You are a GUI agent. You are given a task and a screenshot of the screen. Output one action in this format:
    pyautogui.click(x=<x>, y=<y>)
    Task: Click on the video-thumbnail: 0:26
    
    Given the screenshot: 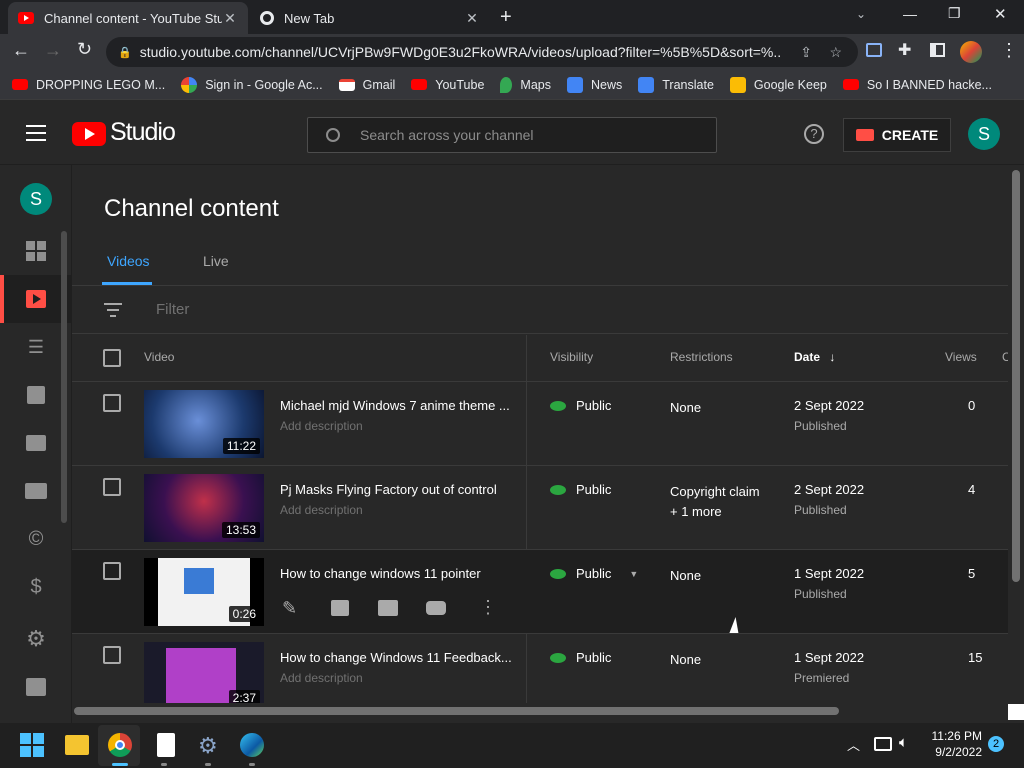 What is the action you would take?
    pyautogui.click(x=204, y=592)
    